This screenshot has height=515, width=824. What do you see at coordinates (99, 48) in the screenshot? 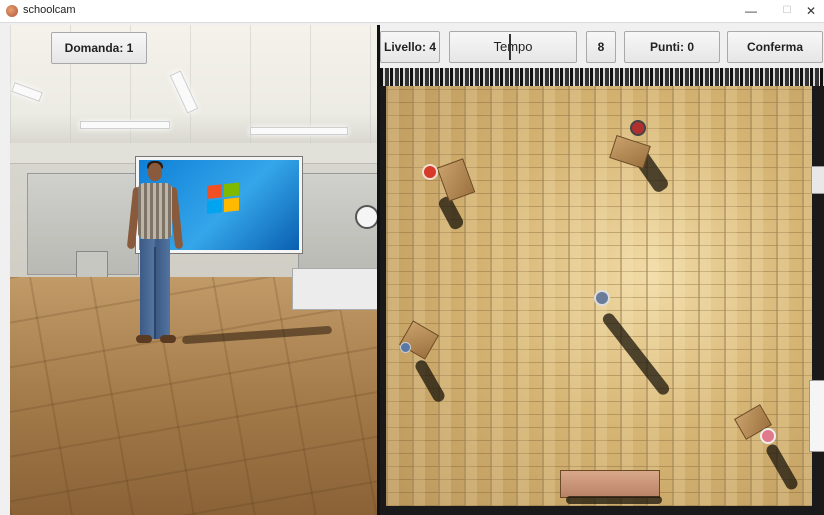
I see `question-button: Domanda: 1` at bounding box center [99, 48].